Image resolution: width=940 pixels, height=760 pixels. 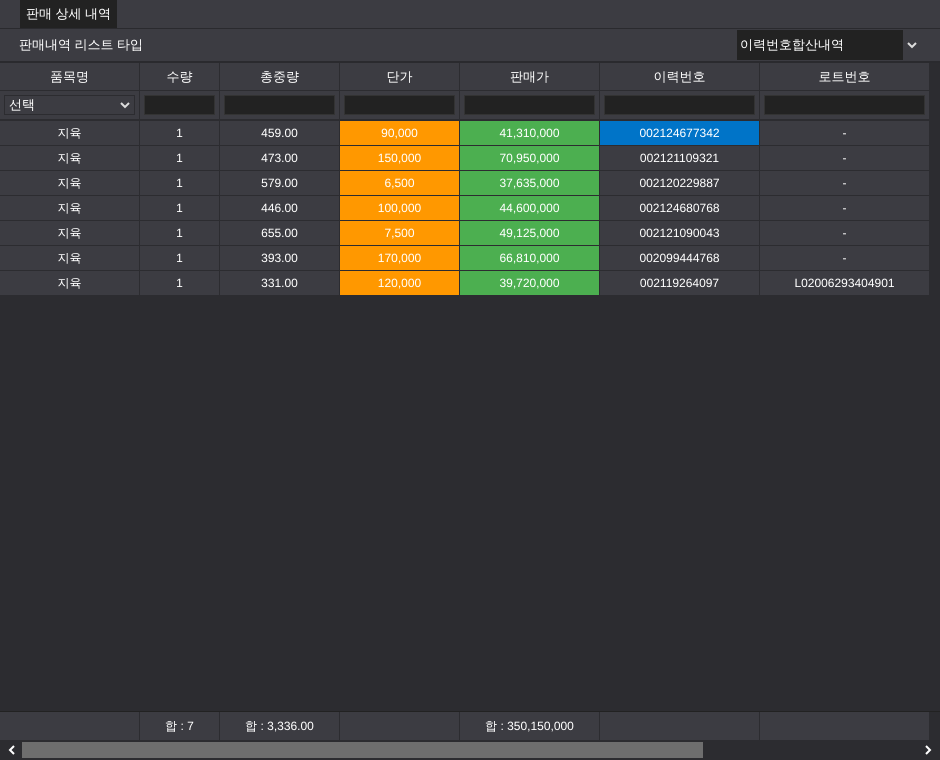 I want to click on table-cell: 002119264097, so click(x=680, y=283).